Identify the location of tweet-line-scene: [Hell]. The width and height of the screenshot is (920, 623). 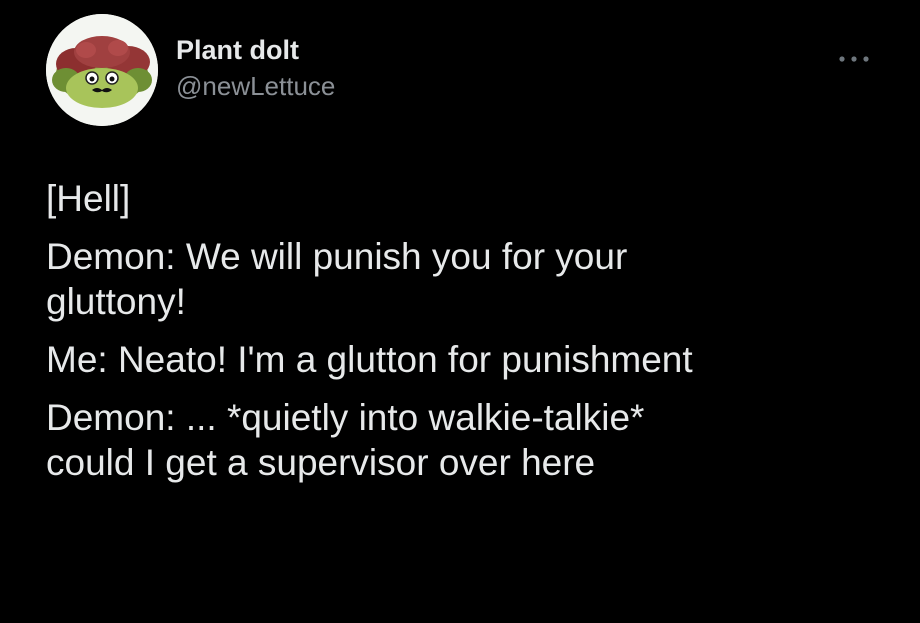
(88, 198).